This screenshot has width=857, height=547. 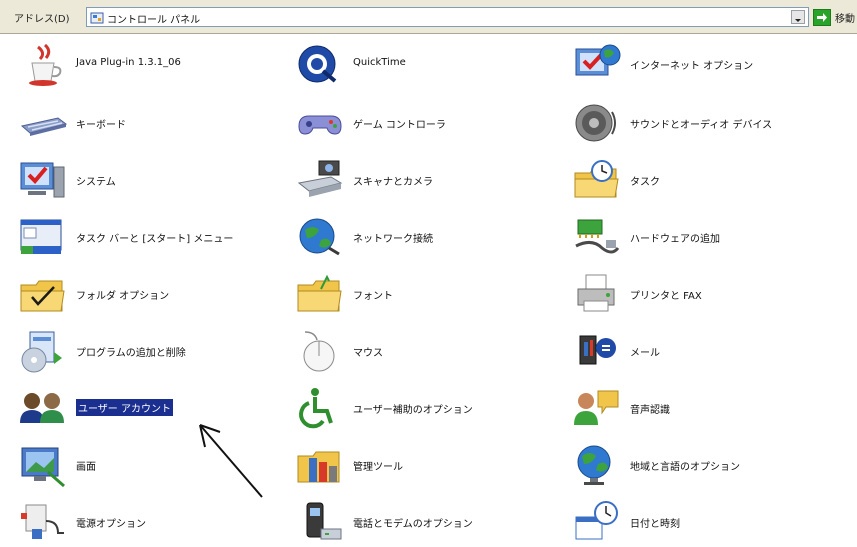 What do you see at coordinates (97, 17) in the screenshot?
I see `control-panel-icon` at bounding box center [97, 17].